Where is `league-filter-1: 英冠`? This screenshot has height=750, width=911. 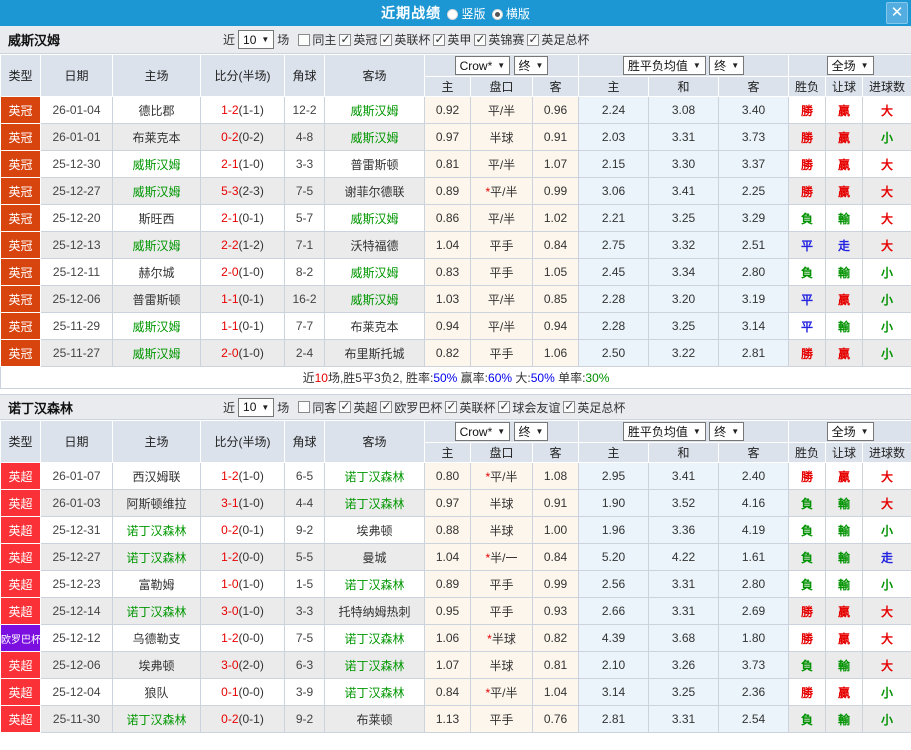 league-filter-1: 英冠 is located at coordinates (358, 39).